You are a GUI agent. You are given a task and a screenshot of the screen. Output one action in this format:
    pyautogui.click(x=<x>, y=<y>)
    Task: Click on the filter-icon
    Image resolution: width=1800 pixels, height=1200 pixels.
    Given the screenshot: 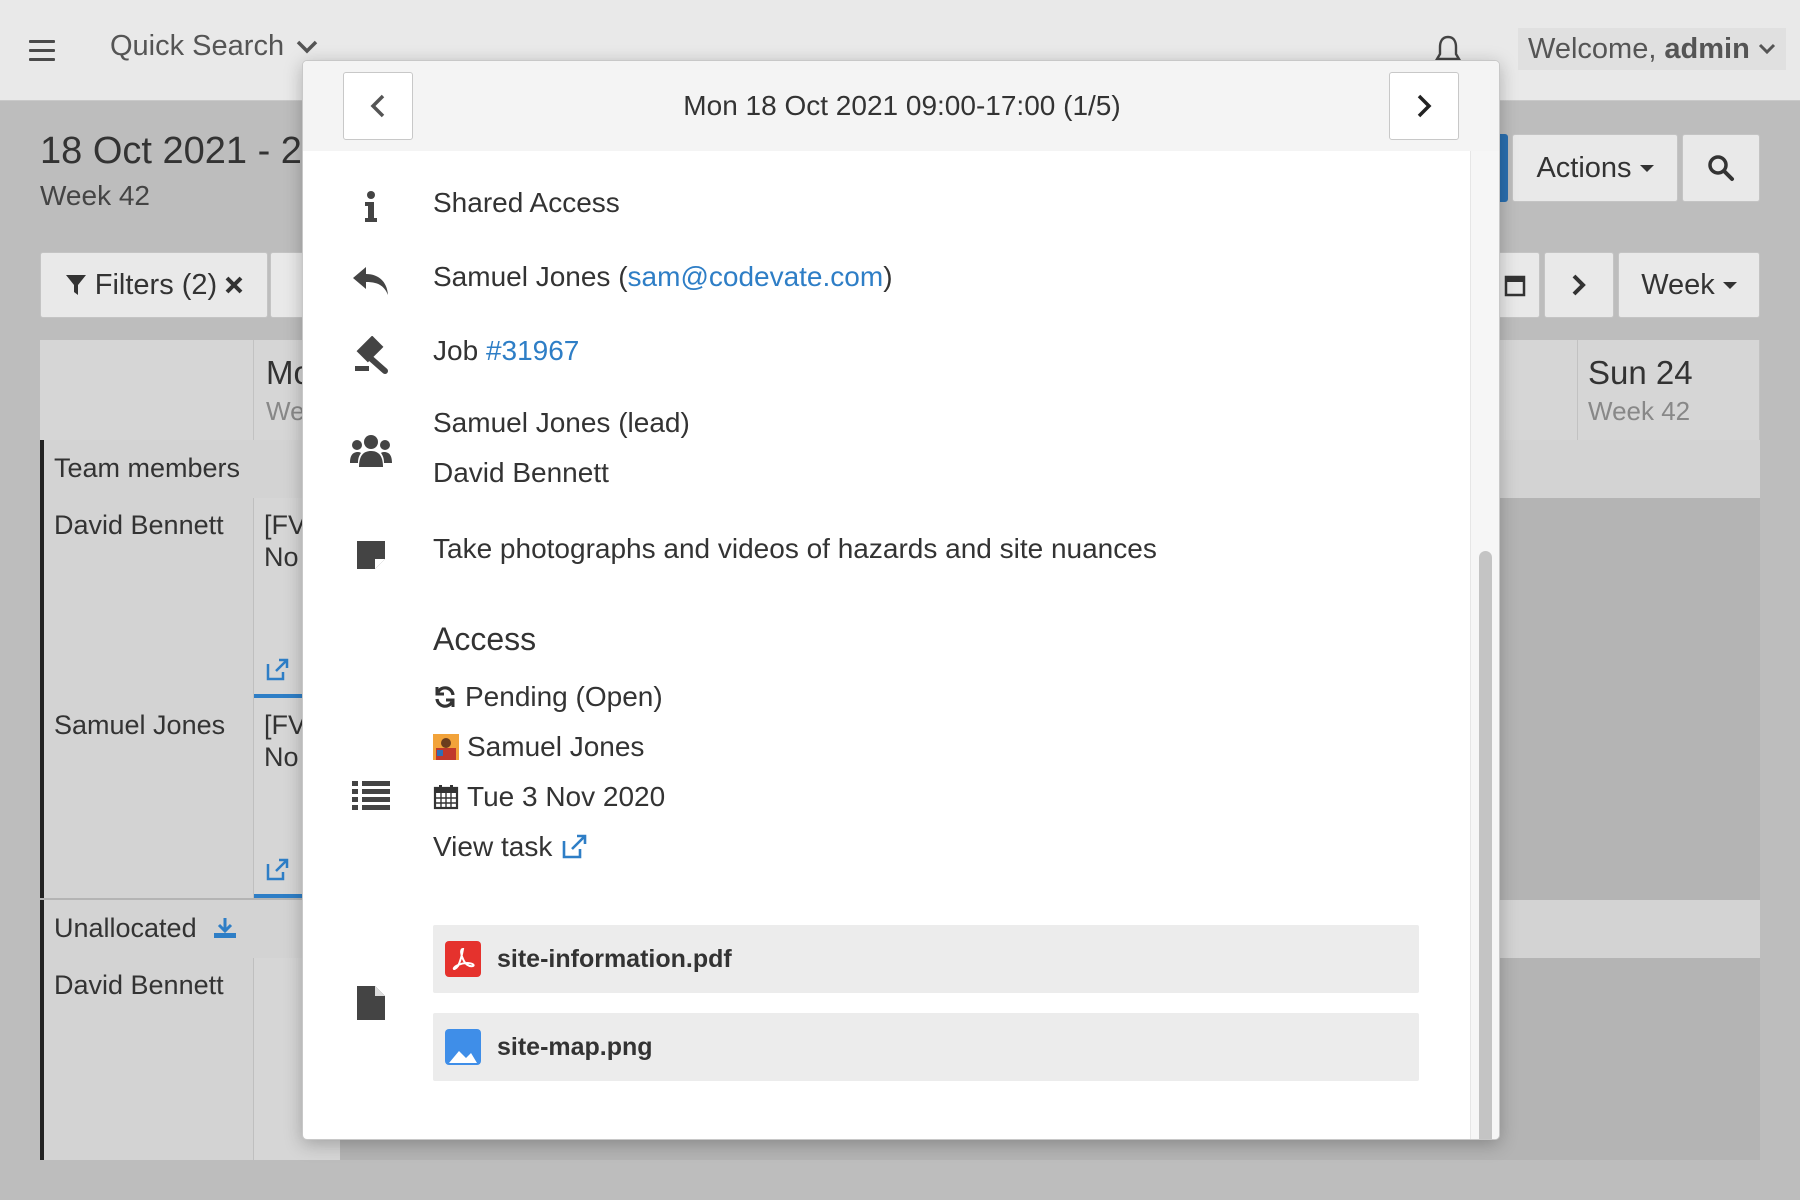 What is the action you would take?
    pyautogui.click(x=75, y=285)
    